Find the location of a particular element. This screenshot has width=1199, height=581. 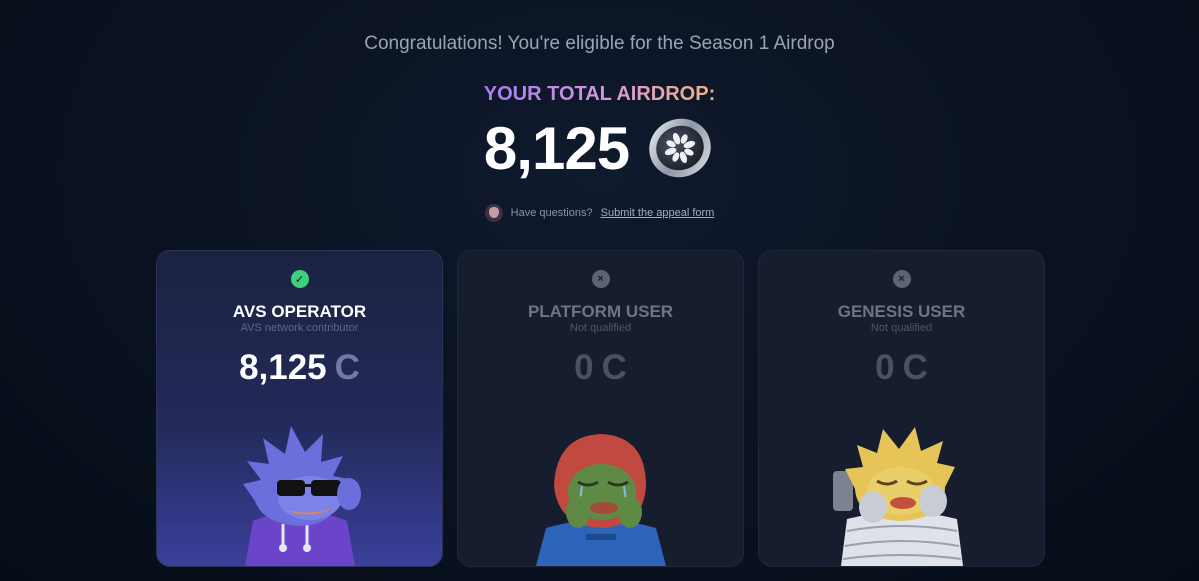

help-row: Have questions? Submit the appeal form is located at coordinates (599, 213).